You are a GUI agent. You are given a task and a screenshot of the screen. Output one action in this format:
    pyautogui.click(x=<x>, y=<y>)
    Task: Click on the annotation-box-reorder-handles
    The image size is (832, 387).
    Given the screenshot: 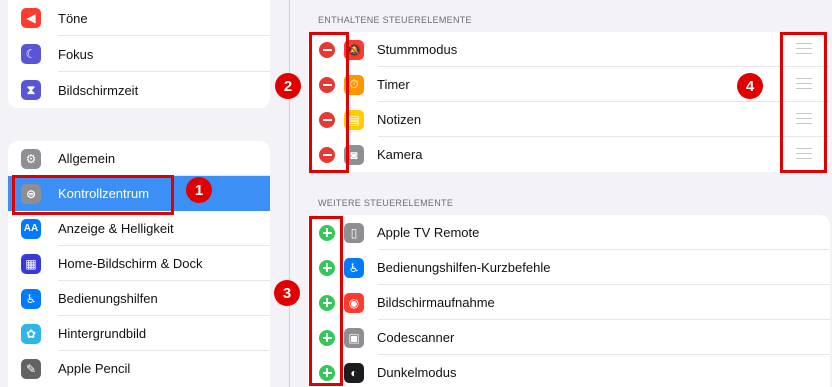 What is the action you would take?
    pyautogui.click(x=803, y=102)
    